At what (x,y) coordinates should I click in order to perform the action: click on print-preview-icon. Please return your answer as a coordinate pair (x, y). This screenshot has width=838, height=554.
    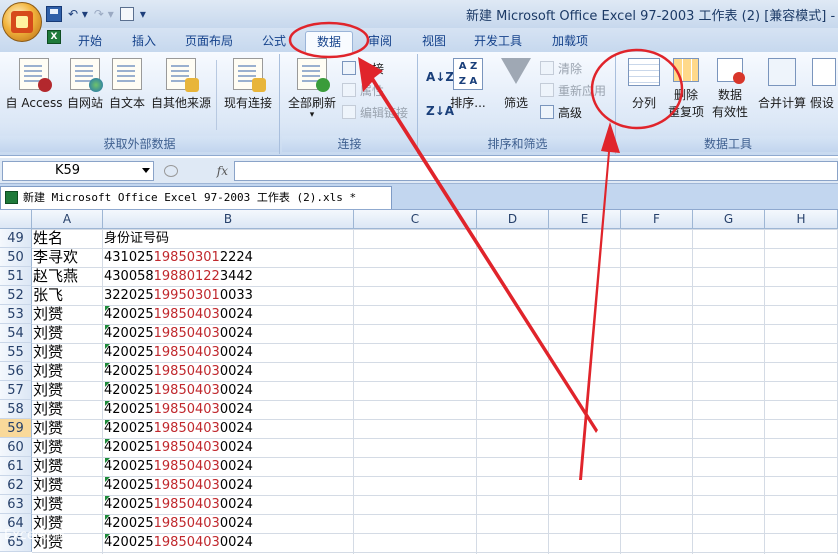
    Looking at the image, I should click on (126, 14).